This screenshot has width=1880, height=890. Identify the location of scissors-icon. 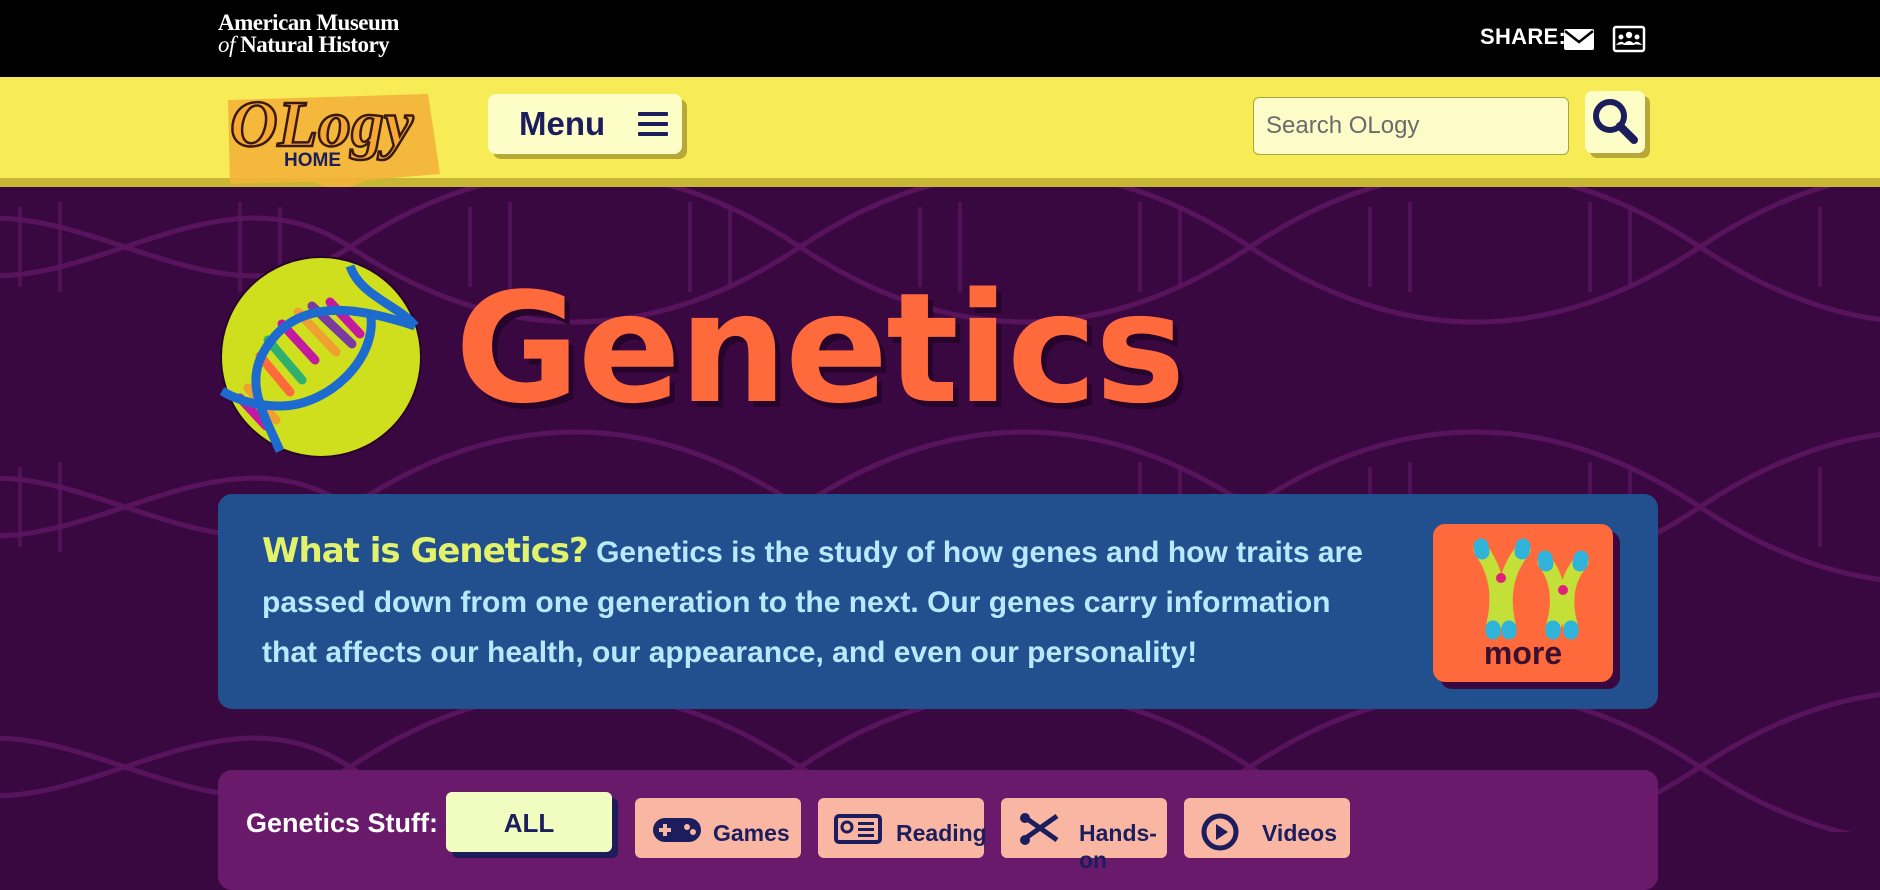
(1039, 829).